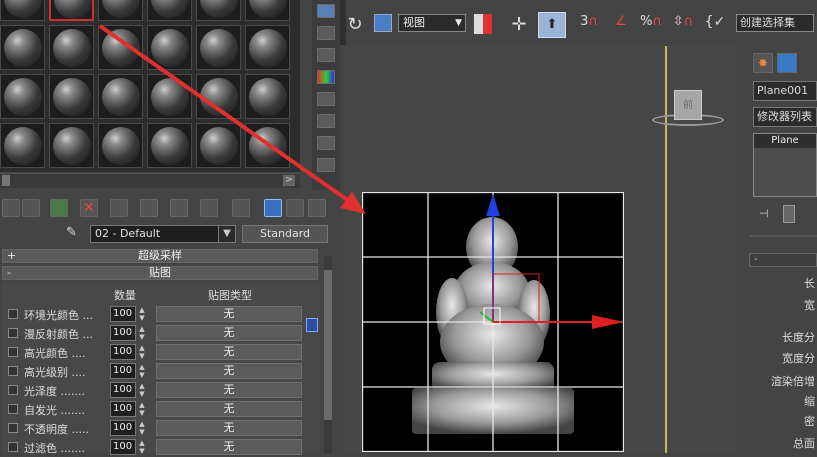 This screenshot has width=817, height=457. What do you see at coordinates (228, 116) in the screenshot?
I see `annotation-arrow-line` at bounding box center [228, 116].